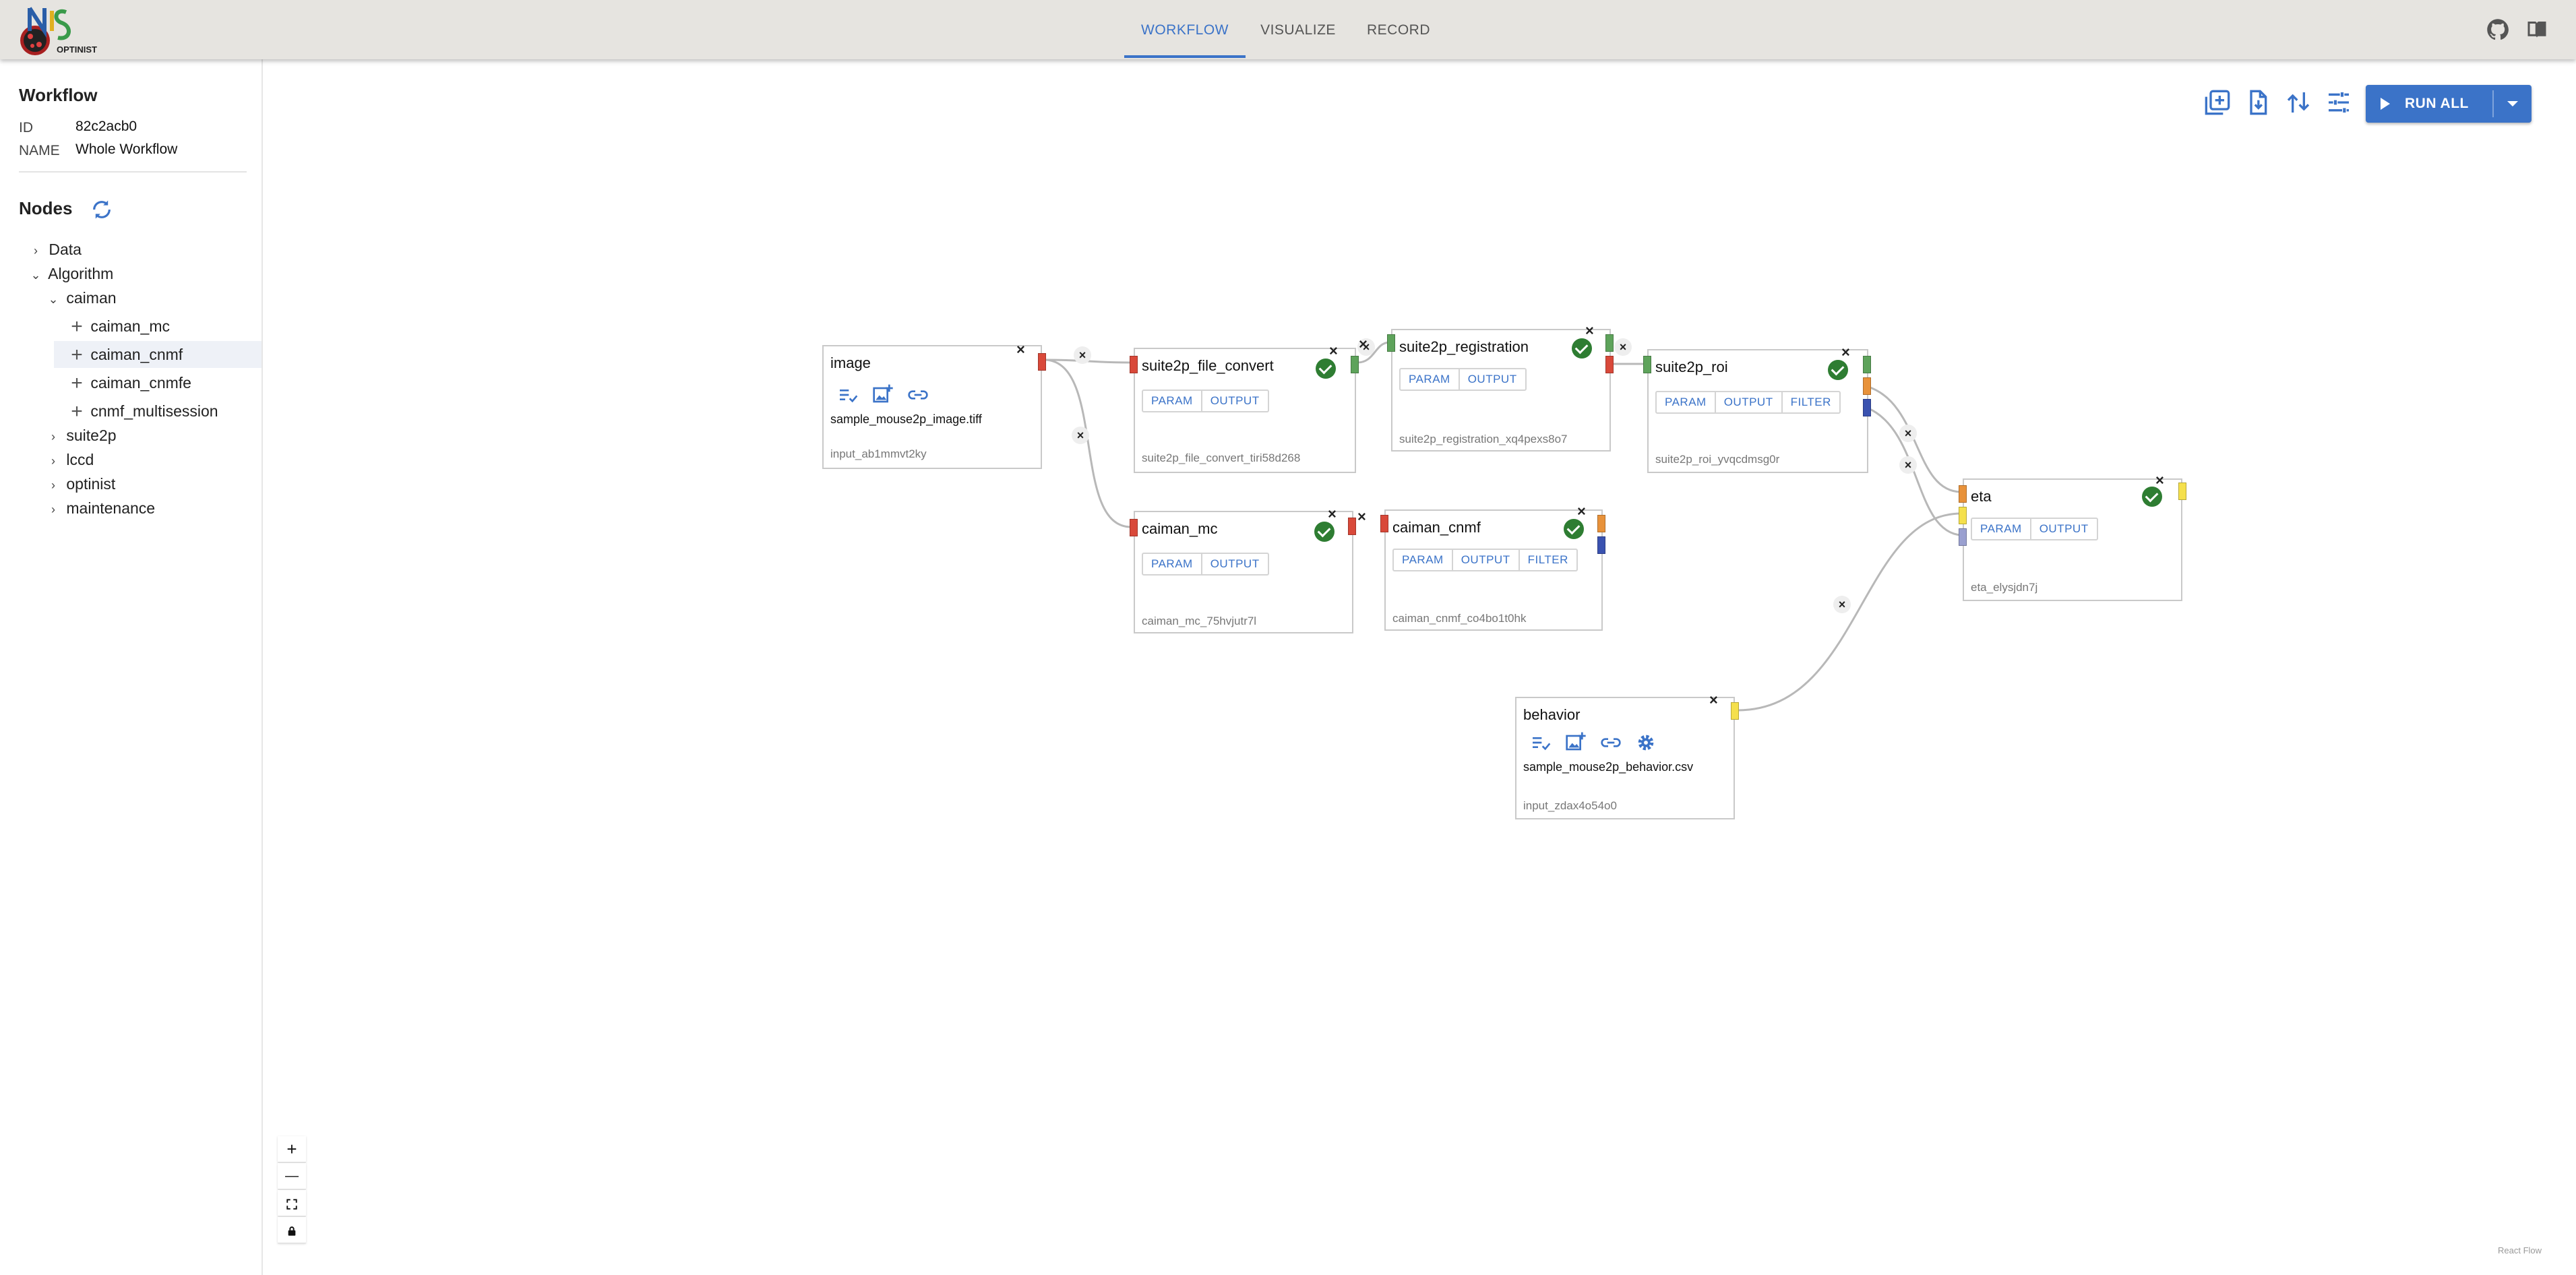  I want to click on github-icon, so click(2498, 30).